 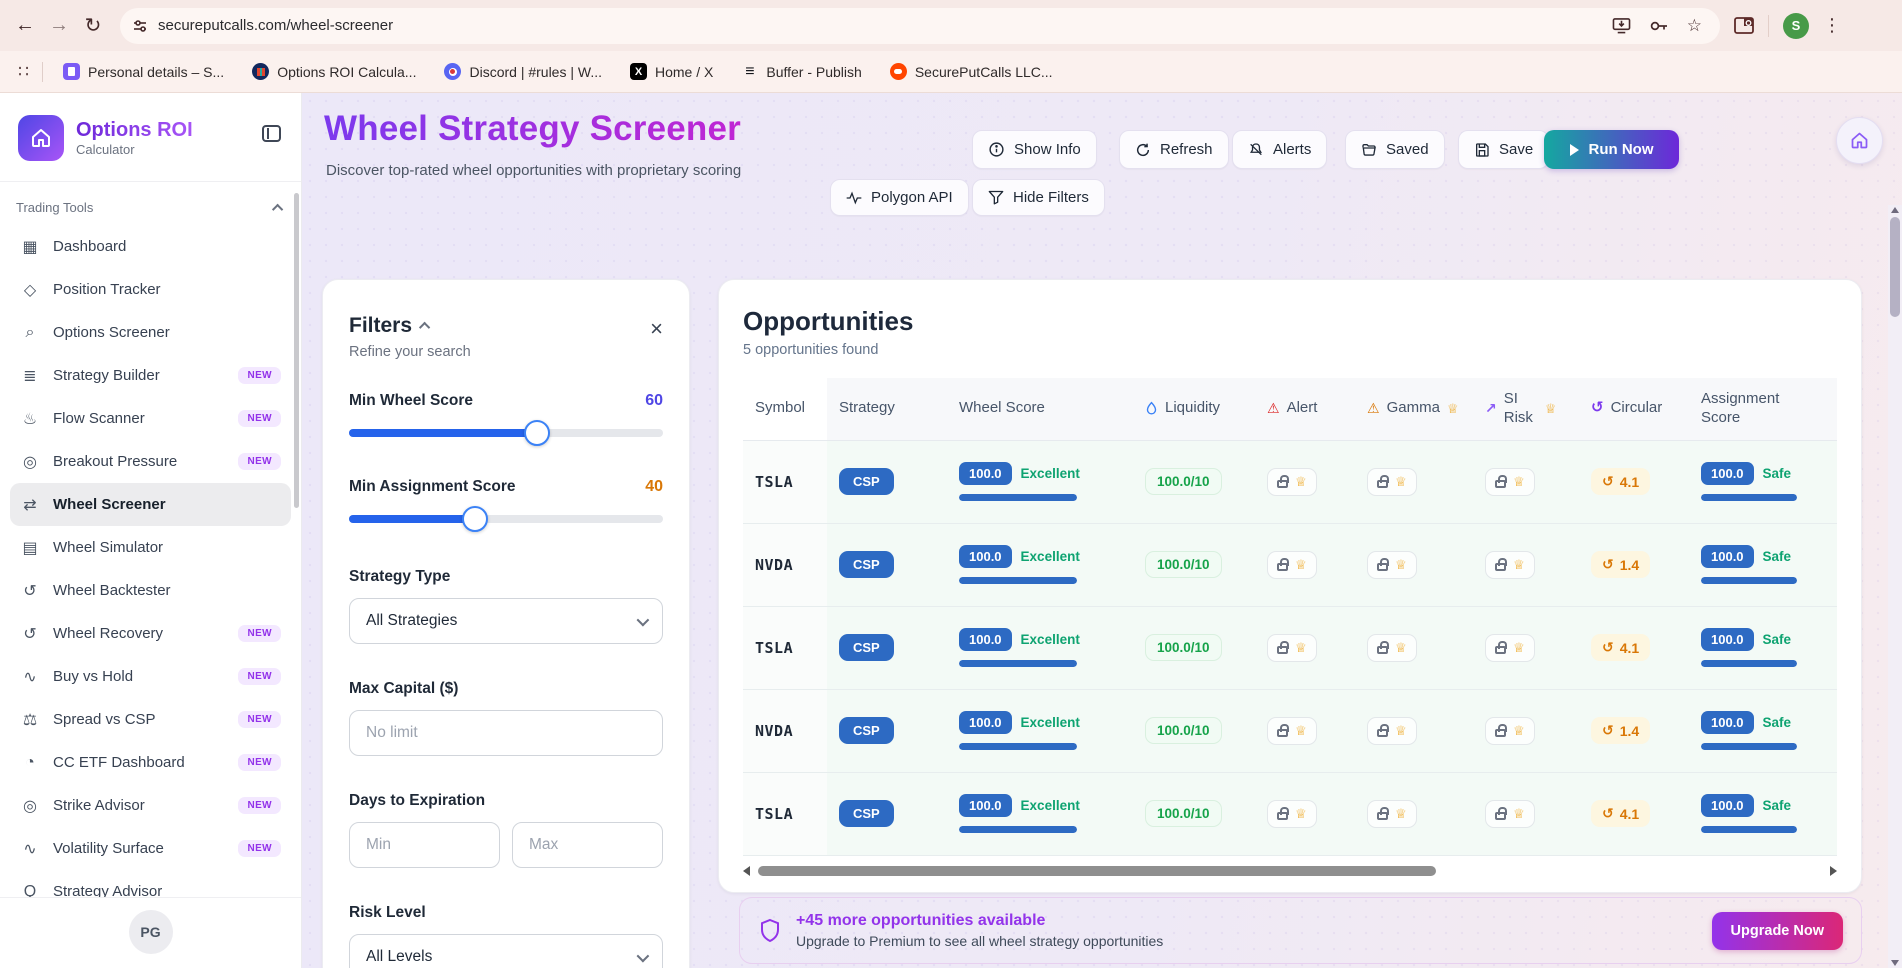 What do you see at coordinates (150, 932) in the screenshot?
I see `user-avatar: PG` at bounding box center [150, 932].